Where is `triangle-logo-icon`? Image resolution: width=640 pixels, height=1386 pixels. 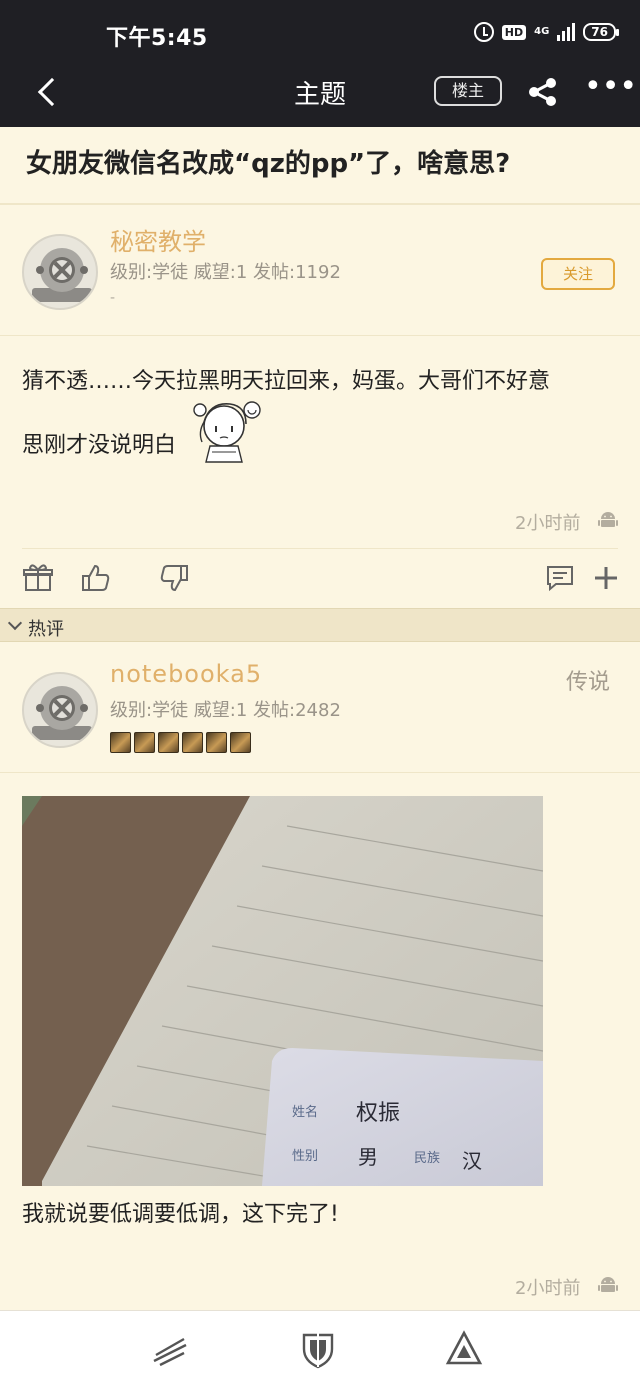
triangle-logo-icon is located at coordinates (464, 1349).